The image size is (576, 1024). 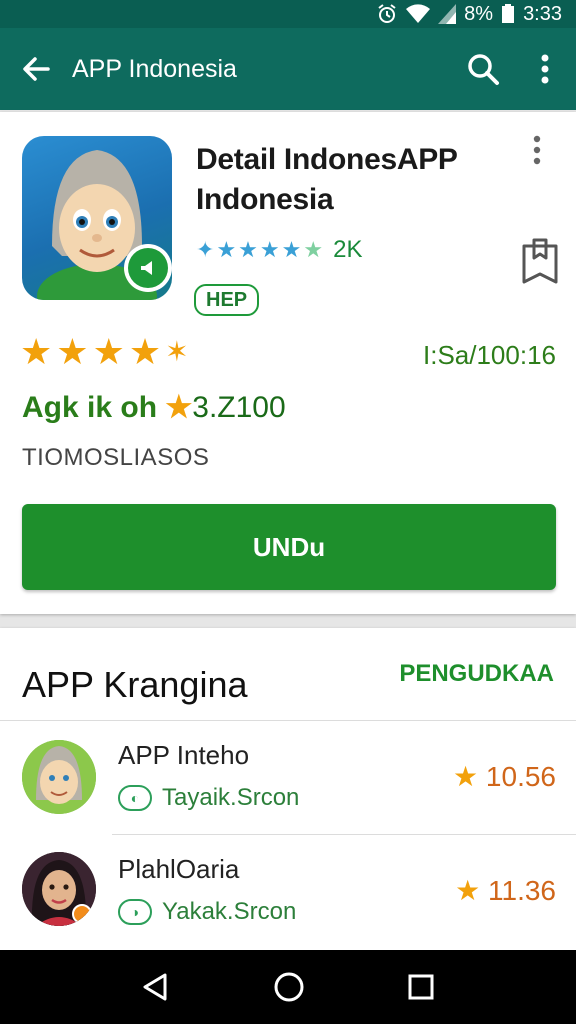 I want to click on rating-value: 3.Z100, so click(x=239, y=407).